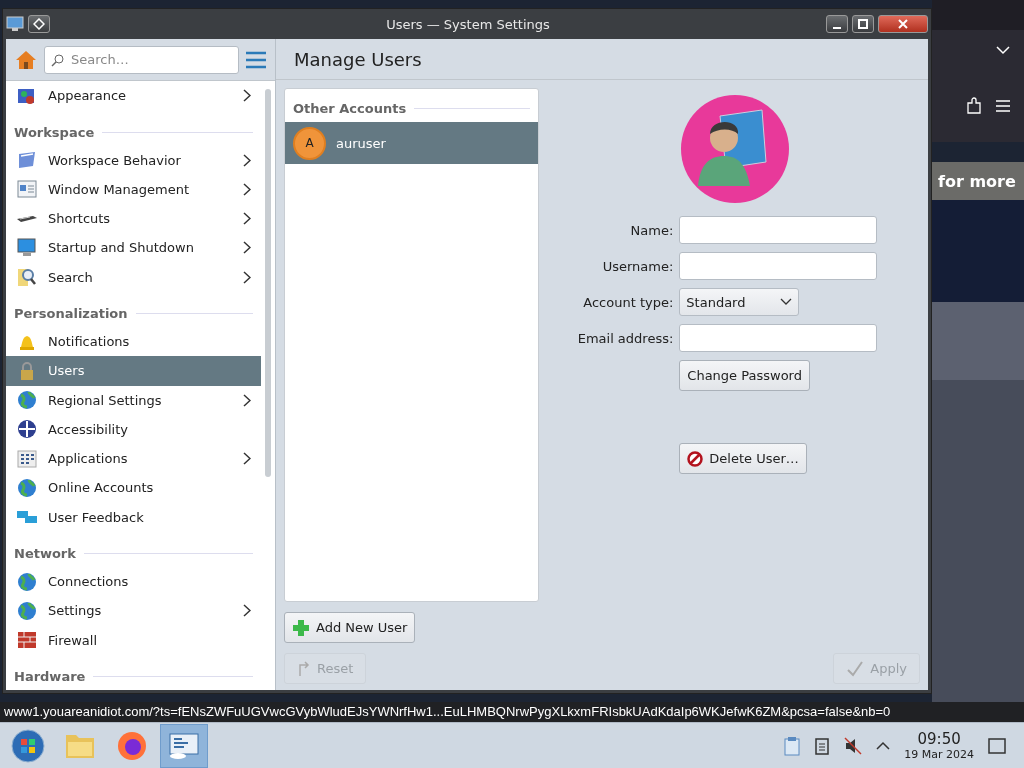 The image size is (1024, 768). I want to click on section-header: Workspace, so click(54, 132).